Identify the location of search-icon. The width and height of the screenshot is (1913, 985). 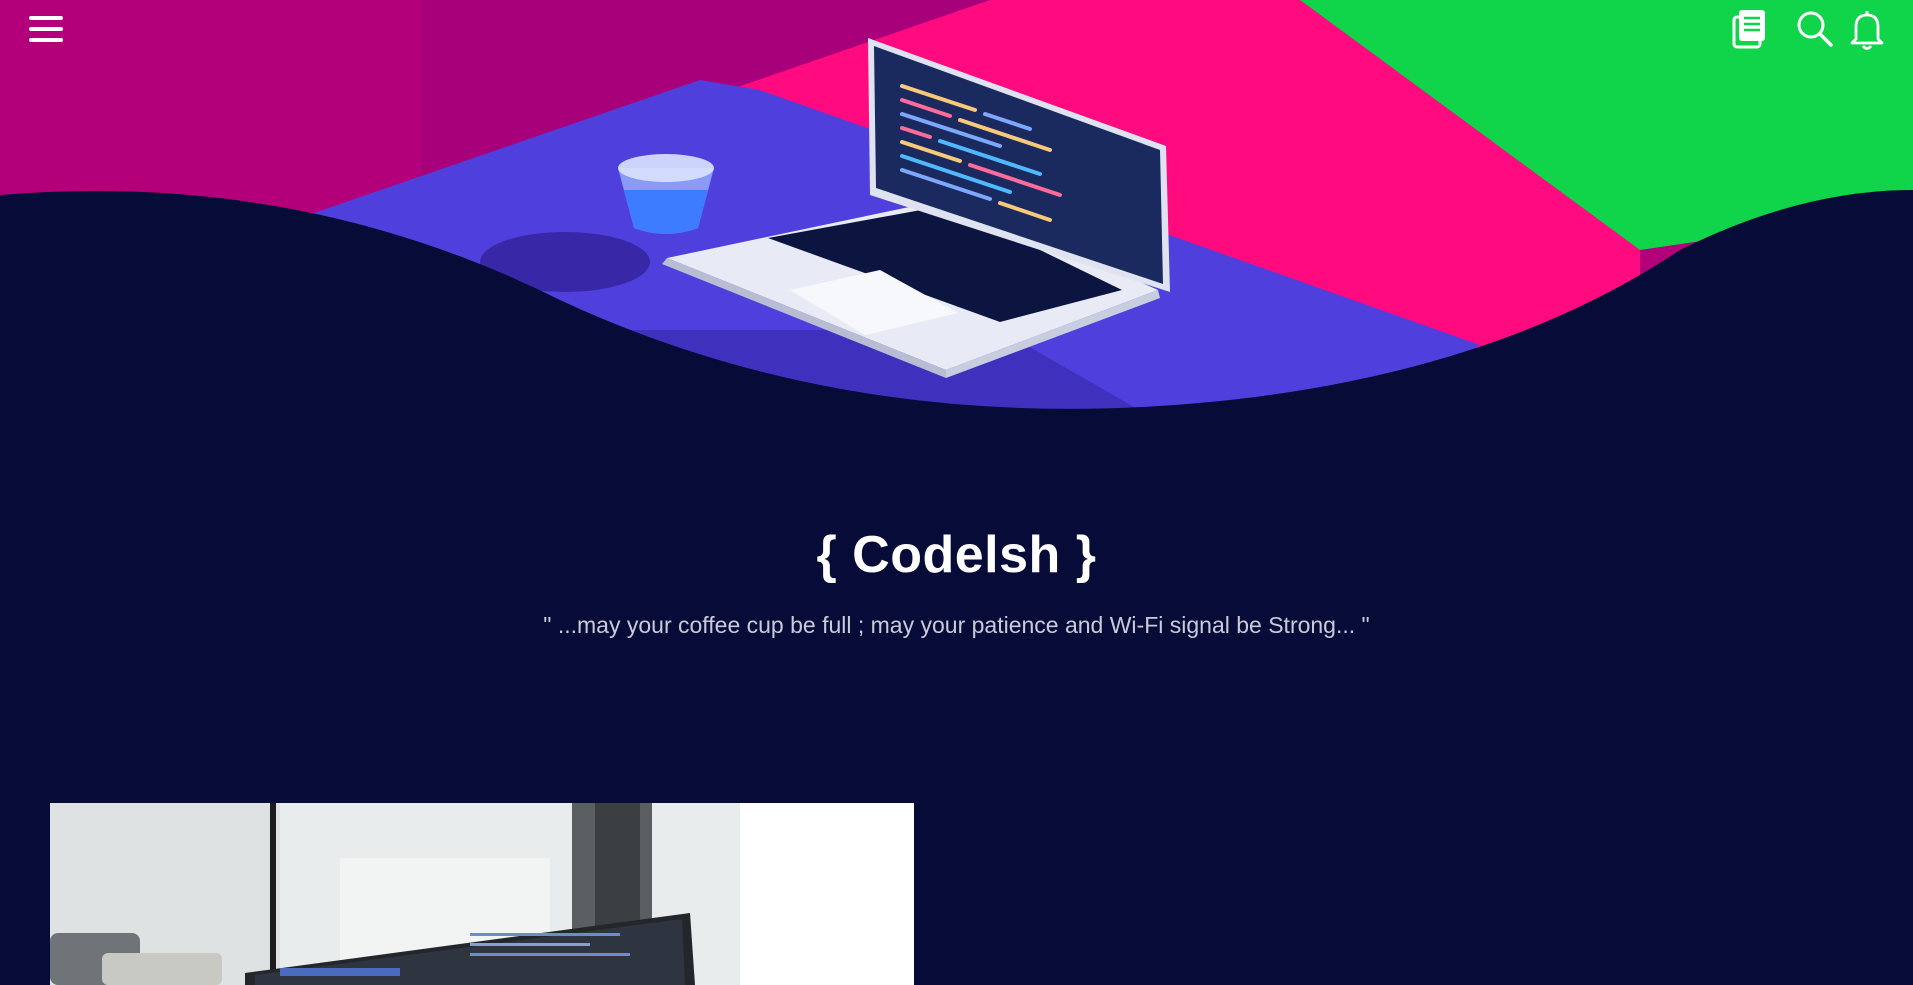
(1815, 29).